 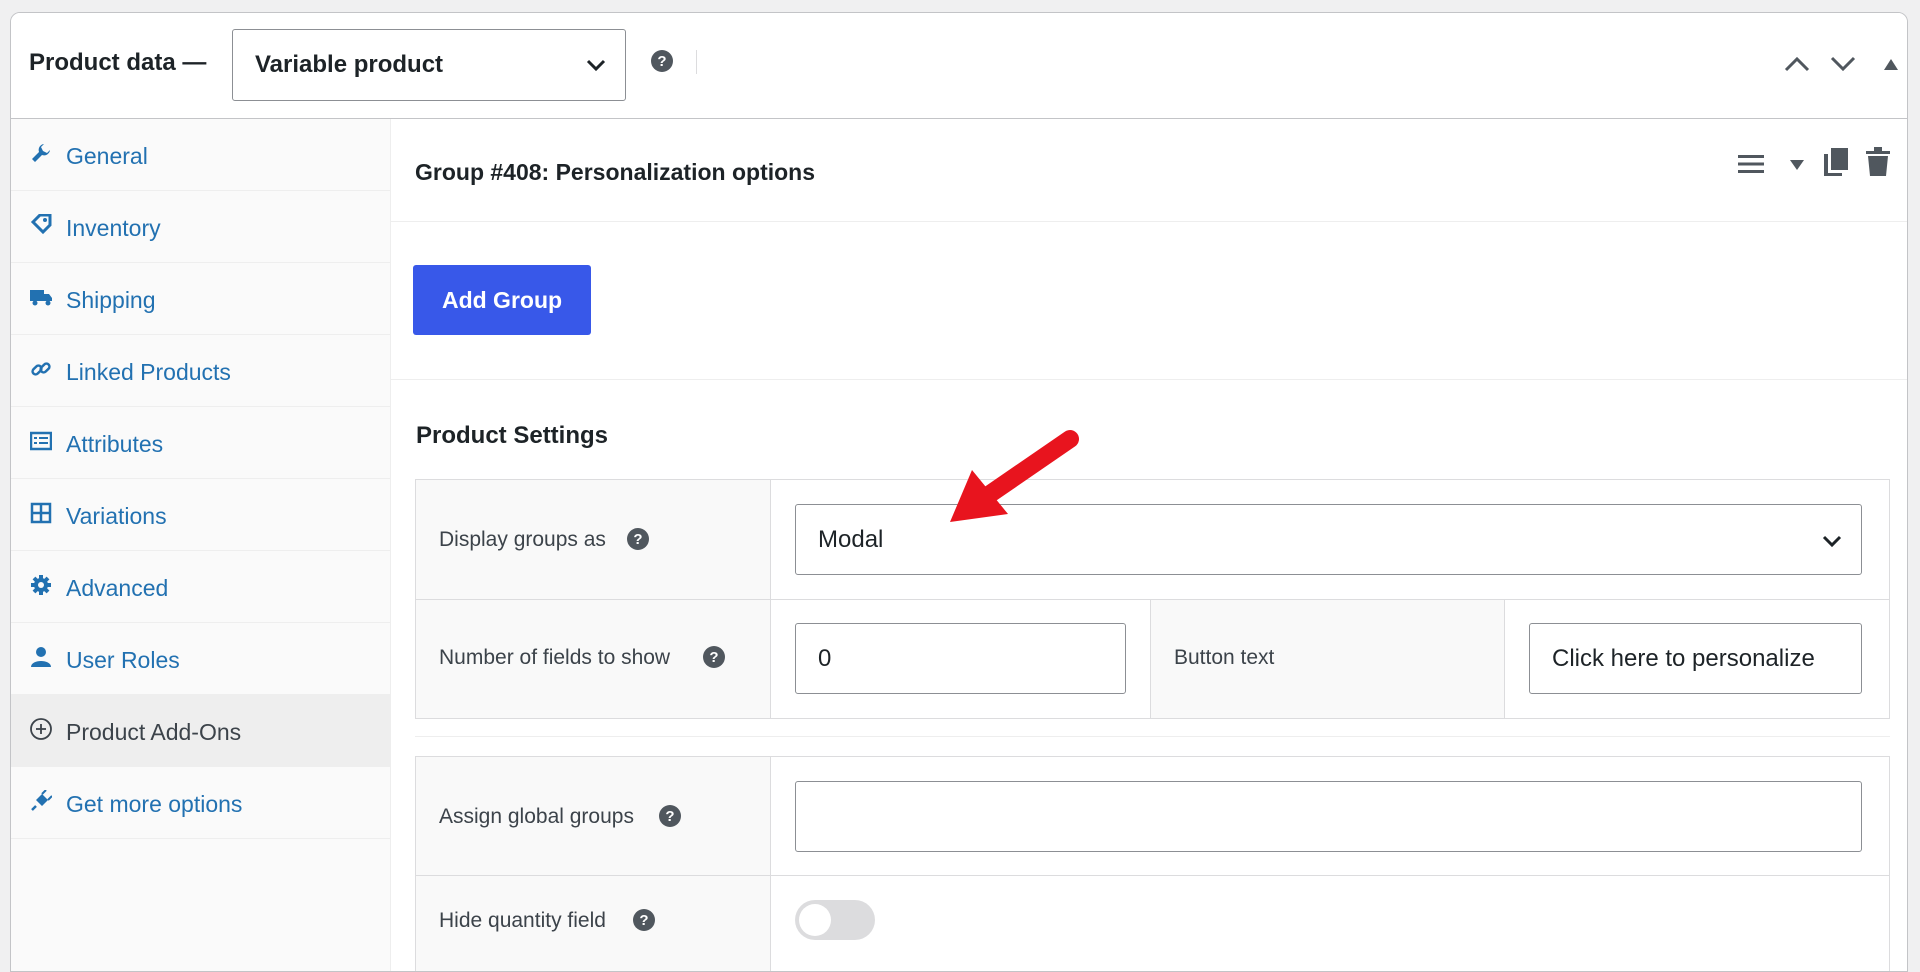 I want to click on assign-global-input, so click(x=1328, y=816).